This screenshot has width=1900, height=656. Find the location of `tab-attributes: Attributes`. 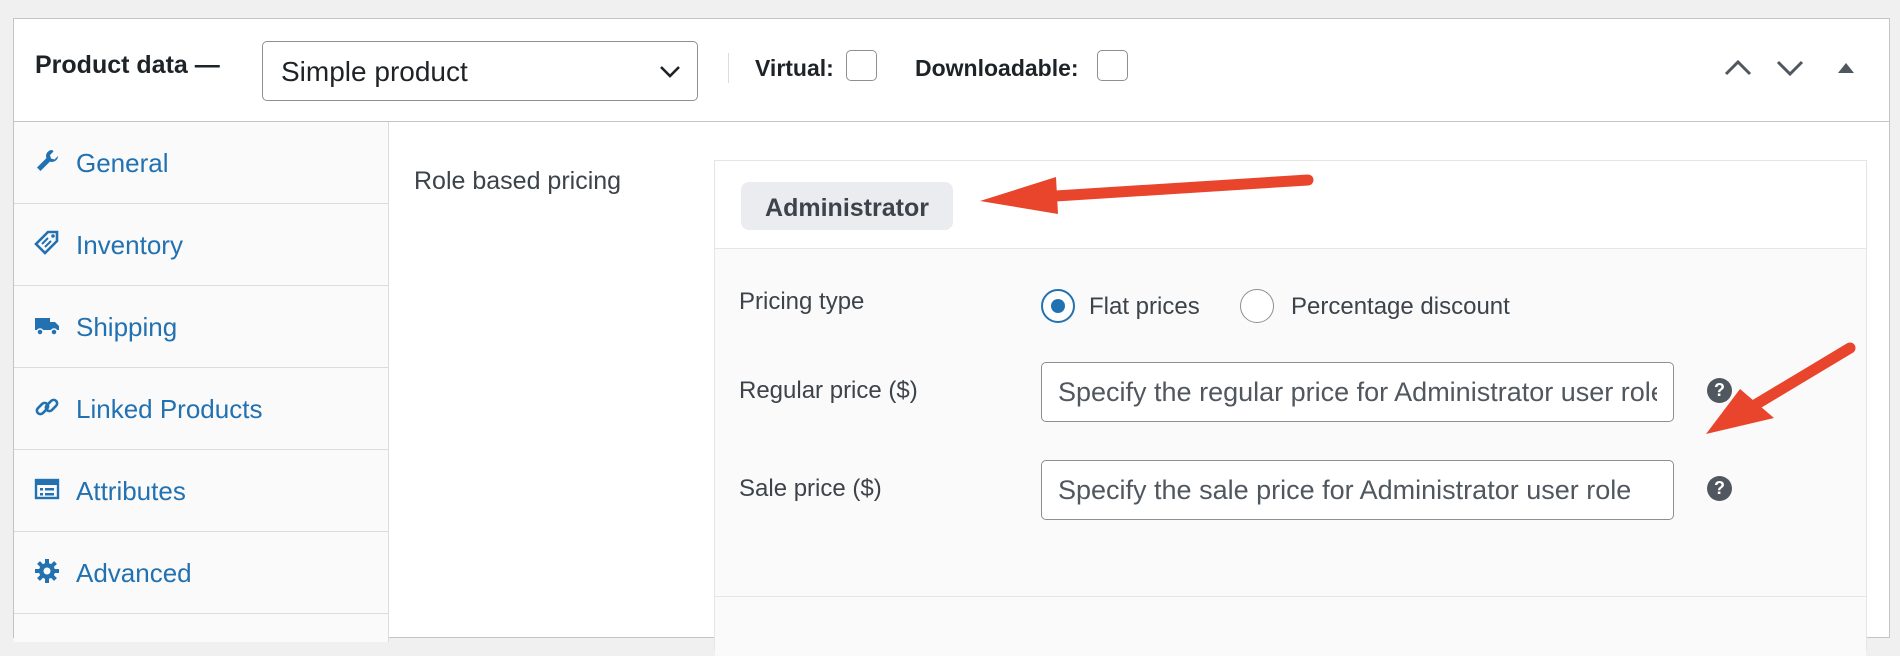

tab-attributes: Attributes is located at coordinates (201, 491).